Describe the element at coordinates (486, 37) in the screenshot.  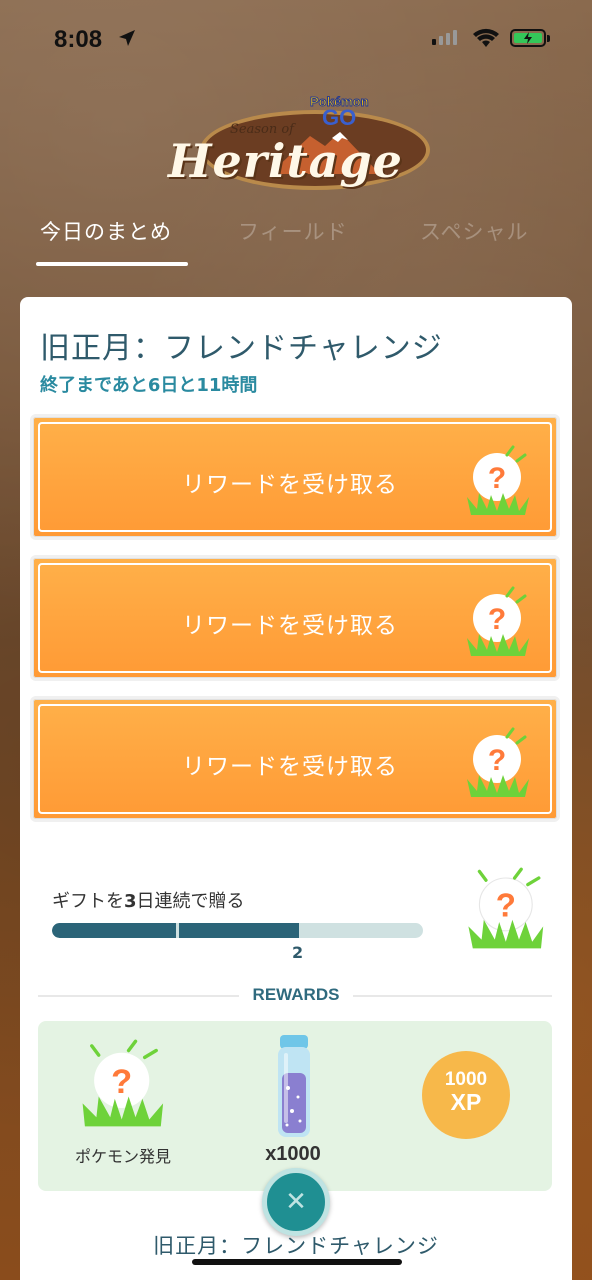
I see `wifi-icon` at that location.